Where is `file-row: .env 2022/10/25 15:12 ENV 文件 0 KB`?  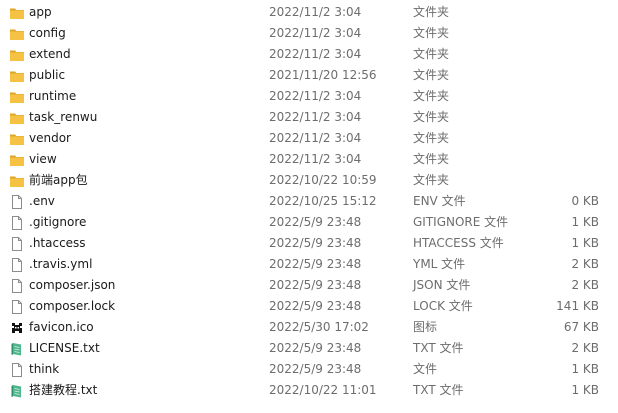 file-row: .env 2022/10/25 15:12 ENV 文件 0 KB is located at coordinates (309, 201).